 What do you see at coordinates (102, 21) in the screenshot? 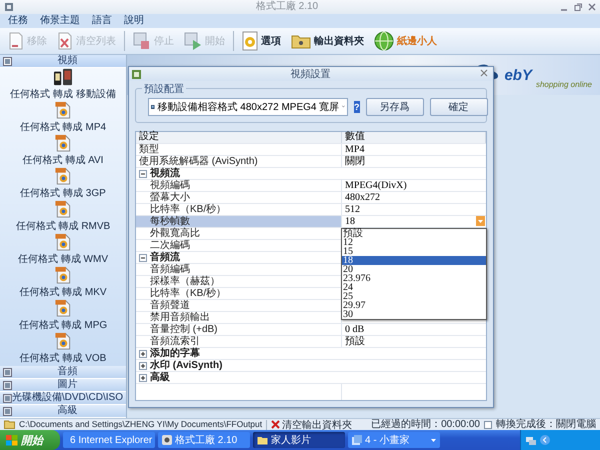
I see `menu-item: 語言` at bounding box center [102, 21].